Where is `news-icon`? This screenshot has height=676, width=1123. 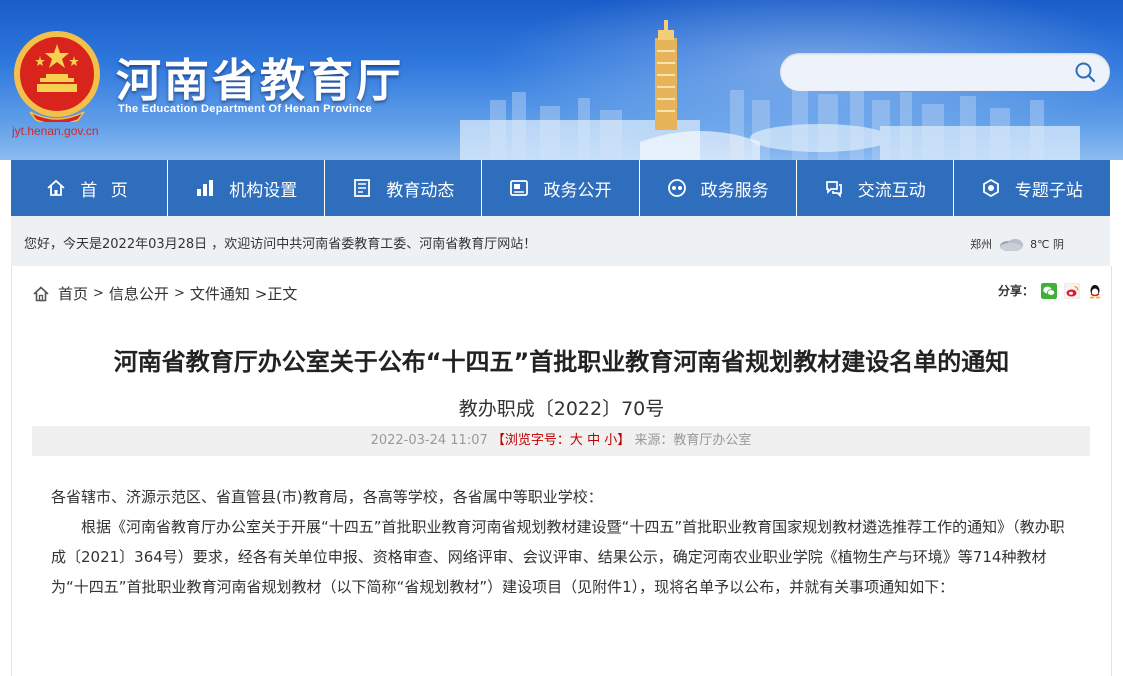 news-icon is located at coordinates (362, 188).